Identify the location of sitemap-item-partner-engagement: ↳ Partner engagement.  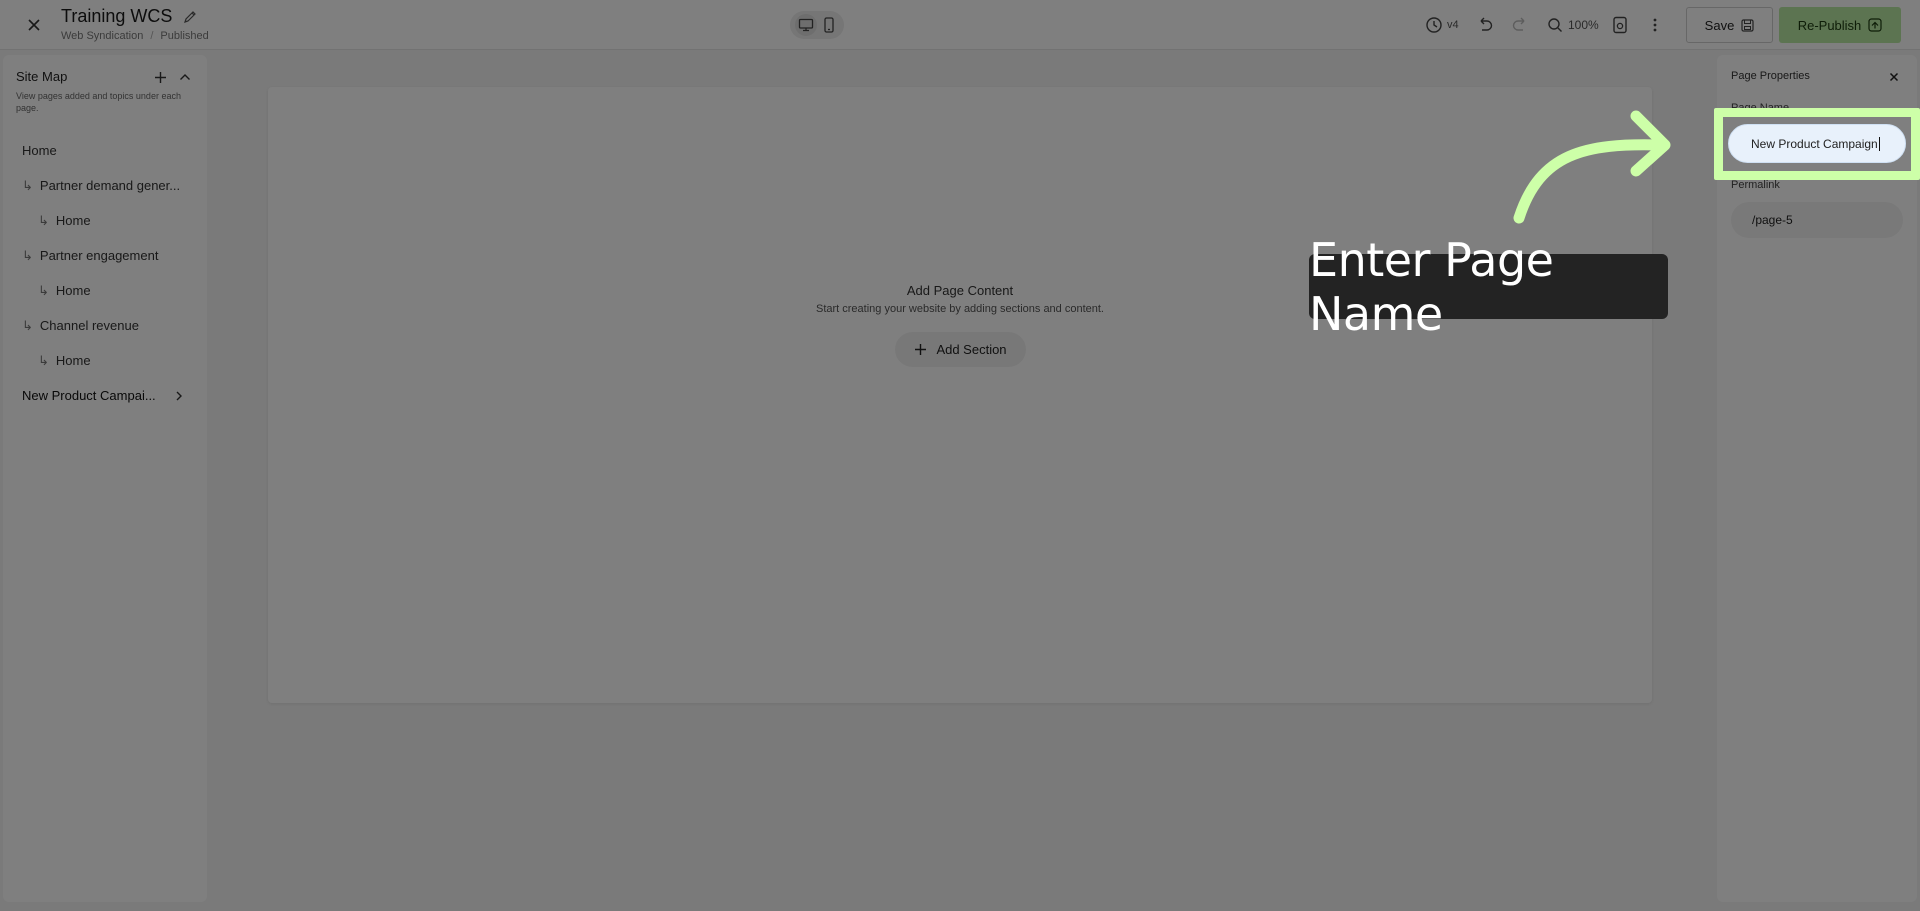
(105, 255).